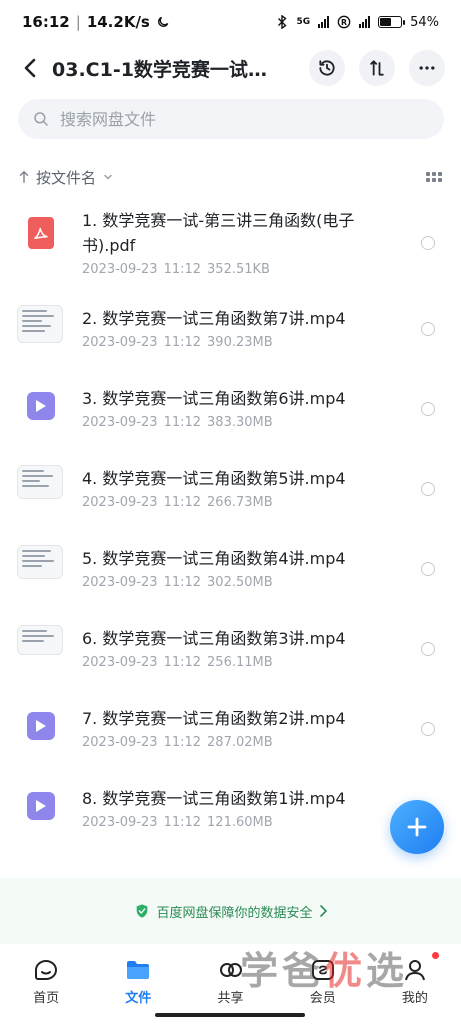 The width and height of the screenshot is (461, 1024). I want to click on history-button, so click(327, 68).